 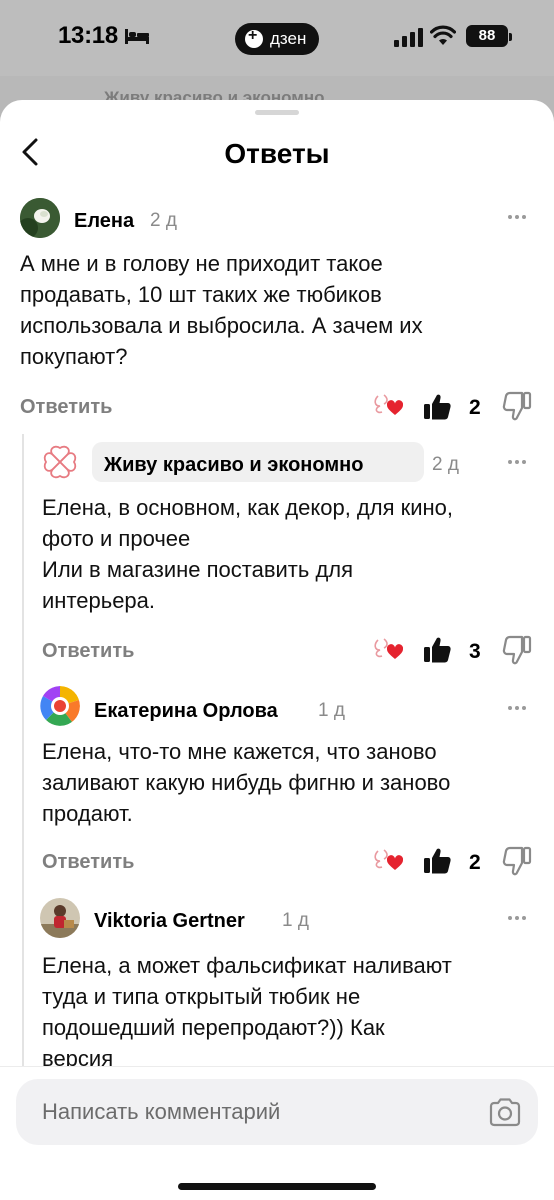 What do you see at coordinates (233, 465) in the screenshot?
I see `comment-author: Живу красиво и экономно` at bounding box center [233, 465].